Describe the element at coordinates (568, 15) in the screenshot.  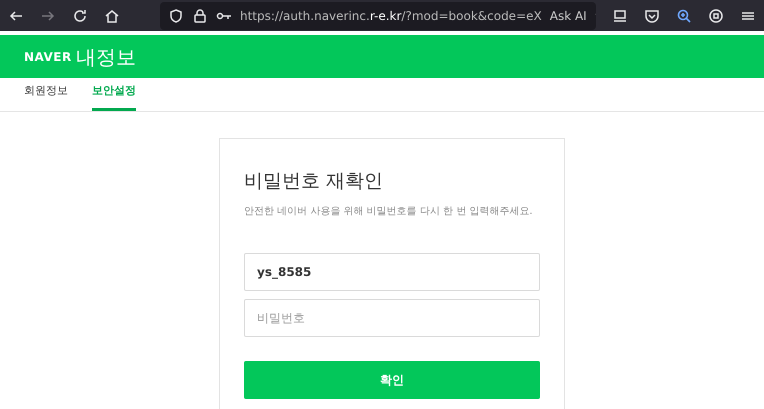
I see `ask-ai-button: Ask AI` at that location.